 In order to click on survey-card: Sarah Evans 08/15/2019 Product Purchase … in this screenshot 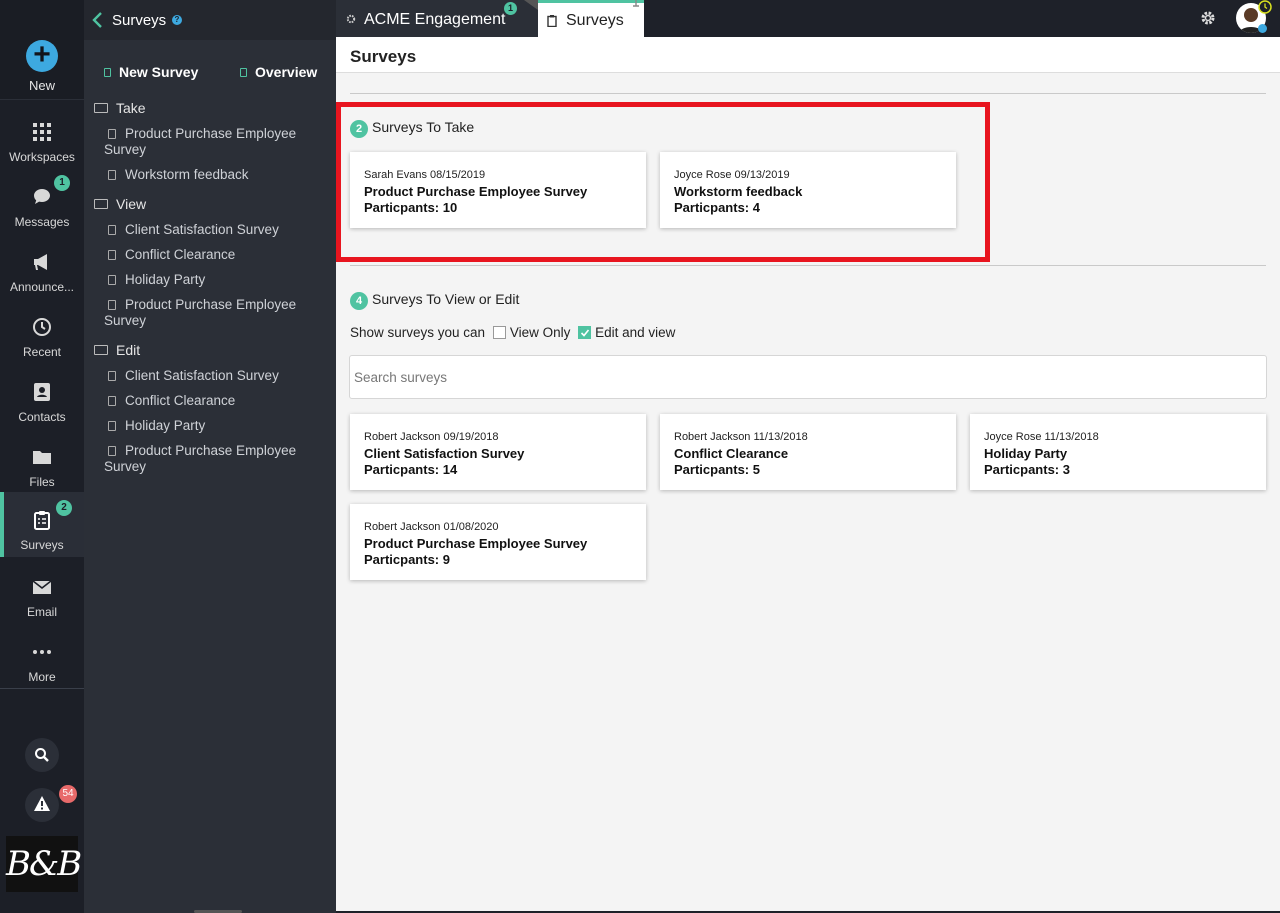, I will do `click(498, 190)`.